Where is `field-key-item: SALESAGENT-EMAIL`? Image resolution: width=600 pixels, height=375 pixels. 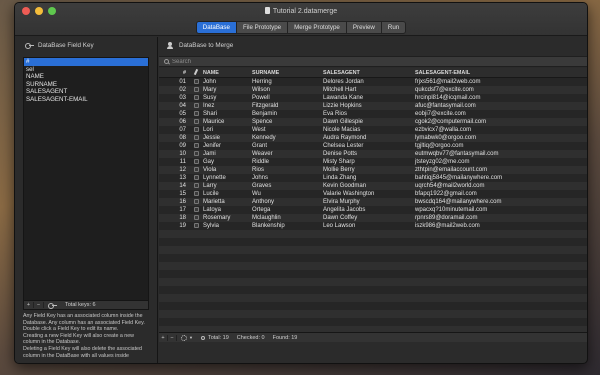
field-key-item: SALESAGENT-EMAIL is located at coordinates (86, 100).